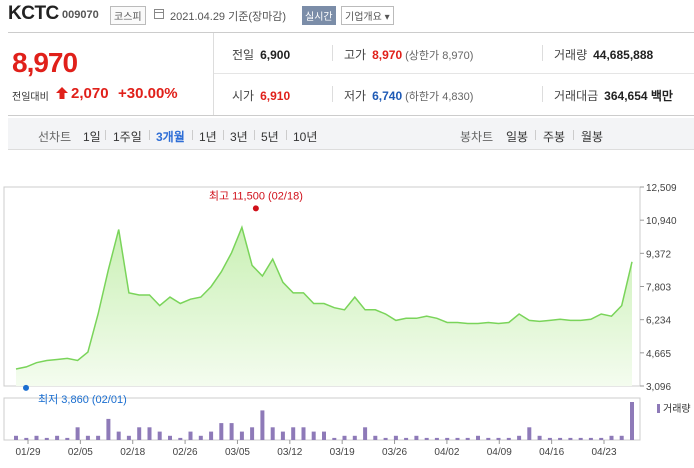 The width and height of the screenshot is (694, 468). I want to click on open-value: 6,910, so click(275, 96).